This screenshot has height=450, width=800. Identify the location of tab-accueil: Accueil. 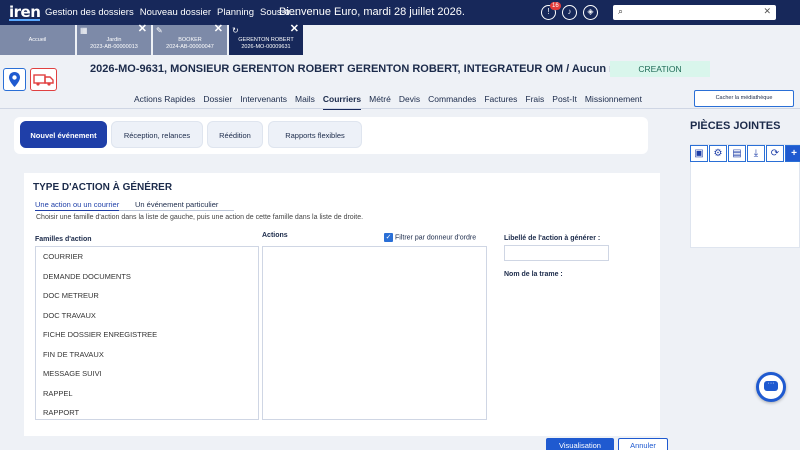
(38, 40).